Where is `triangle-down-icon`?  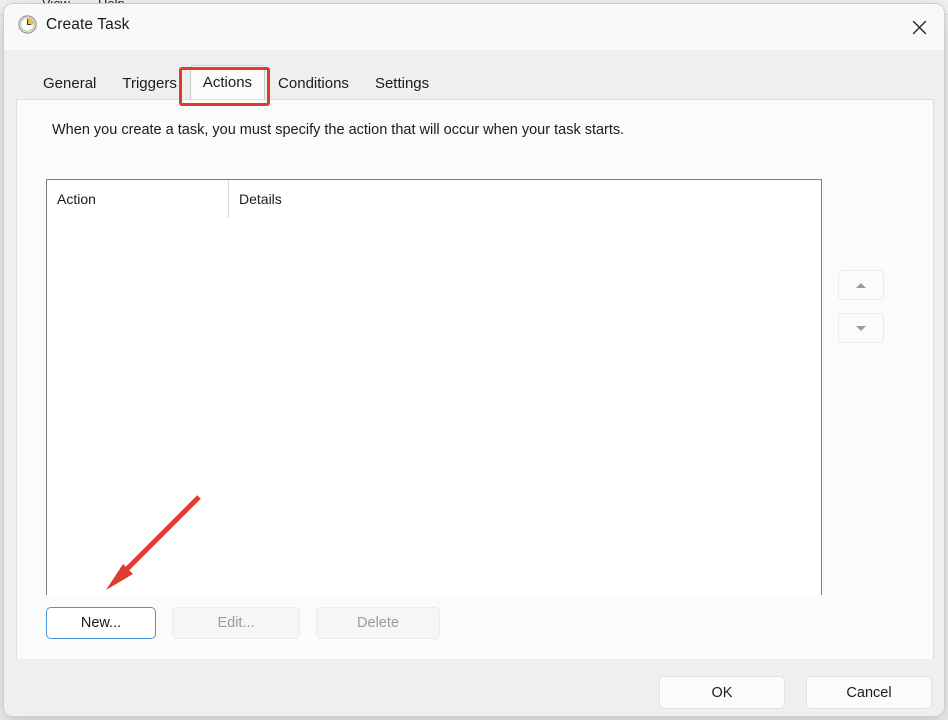
triangle-down-icon is located at coordinates (861, 328).